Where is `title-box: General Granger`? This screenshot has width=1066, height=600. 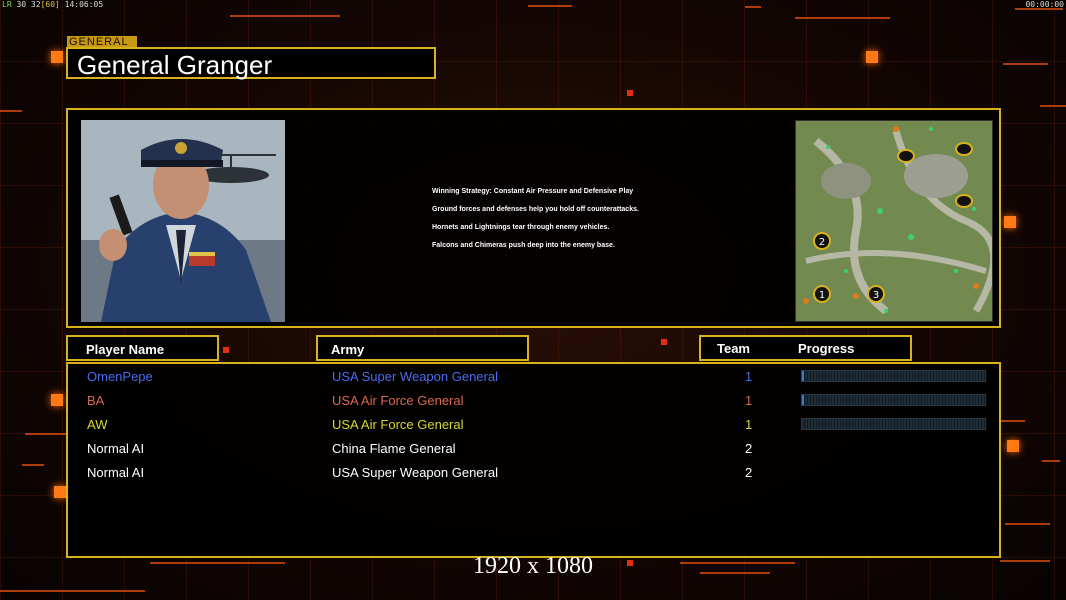 title-box: General Granger is located at coordinates (251, 63).